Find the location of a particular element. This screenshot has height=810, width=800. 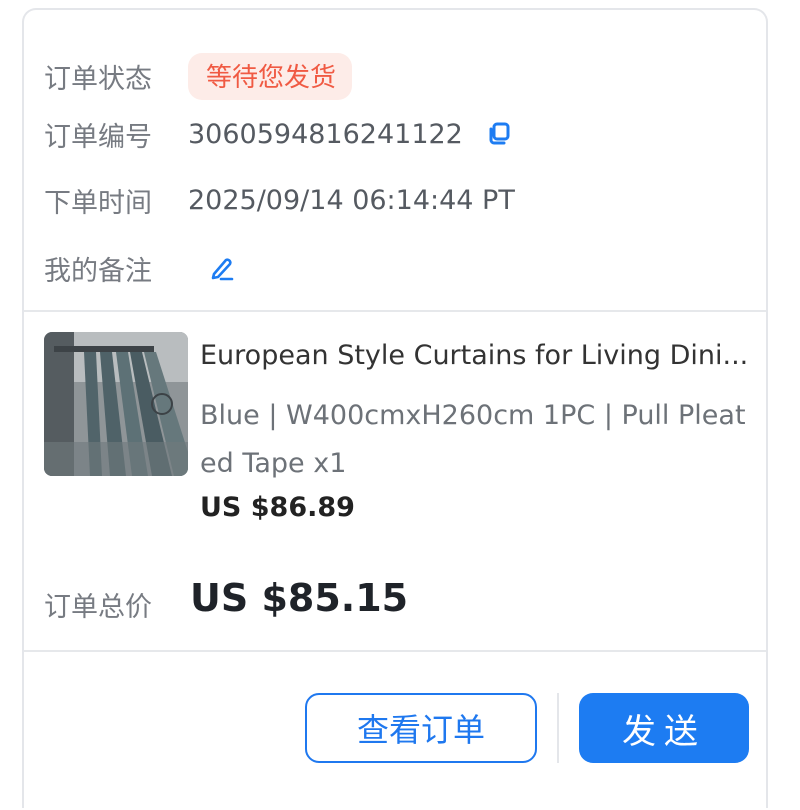

order-time-row: 下单时间 2025/09/14 06:14:44 PT is located at coordinates (279, 200).